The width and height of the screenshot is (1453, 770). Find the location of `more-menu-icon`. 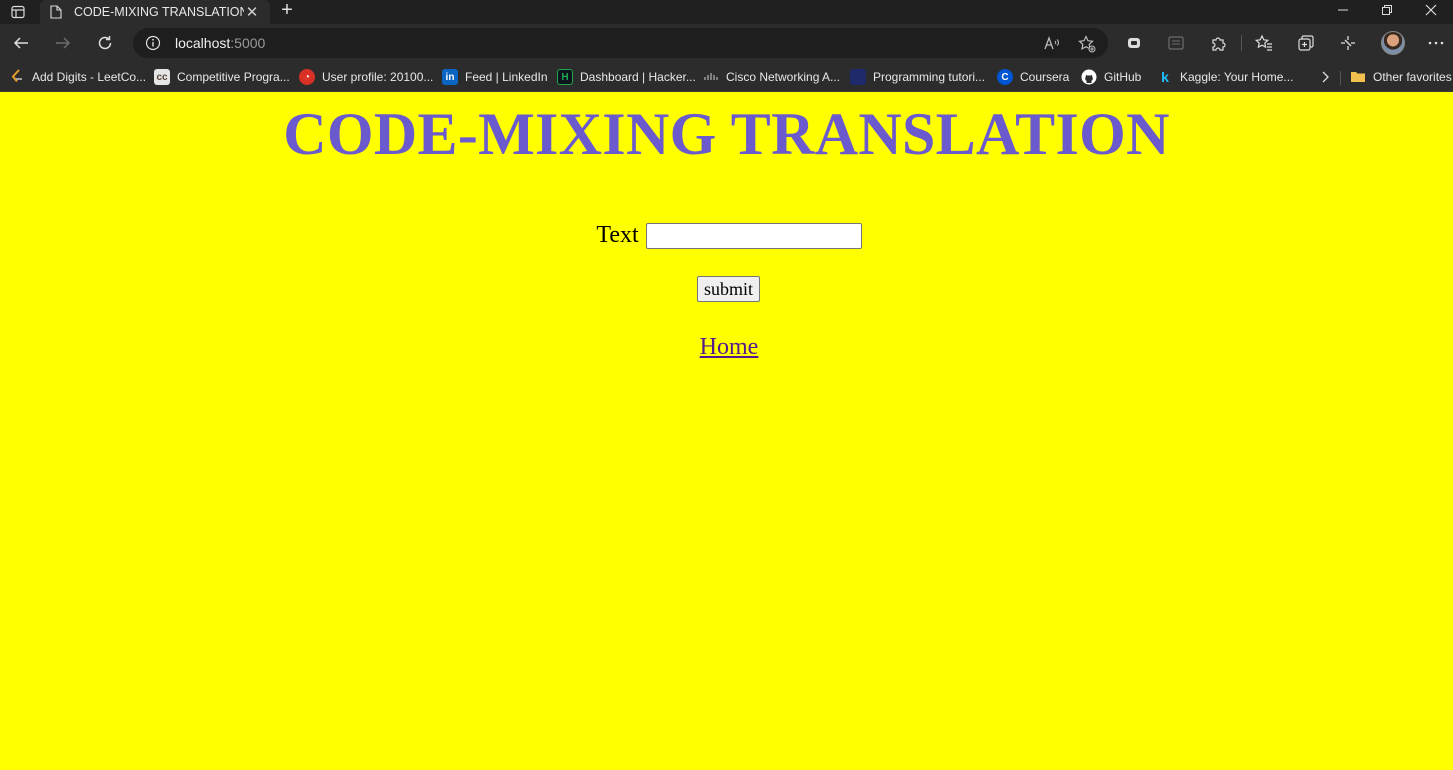

more-menu-icon is located at coordinates (1436, 43).